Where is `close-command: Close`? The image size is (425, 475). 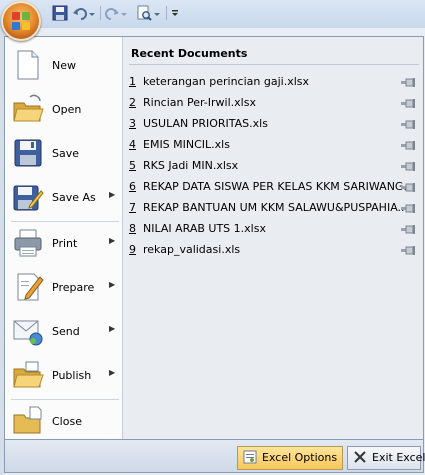
close-command: Close is located at coordinates (63, 422).